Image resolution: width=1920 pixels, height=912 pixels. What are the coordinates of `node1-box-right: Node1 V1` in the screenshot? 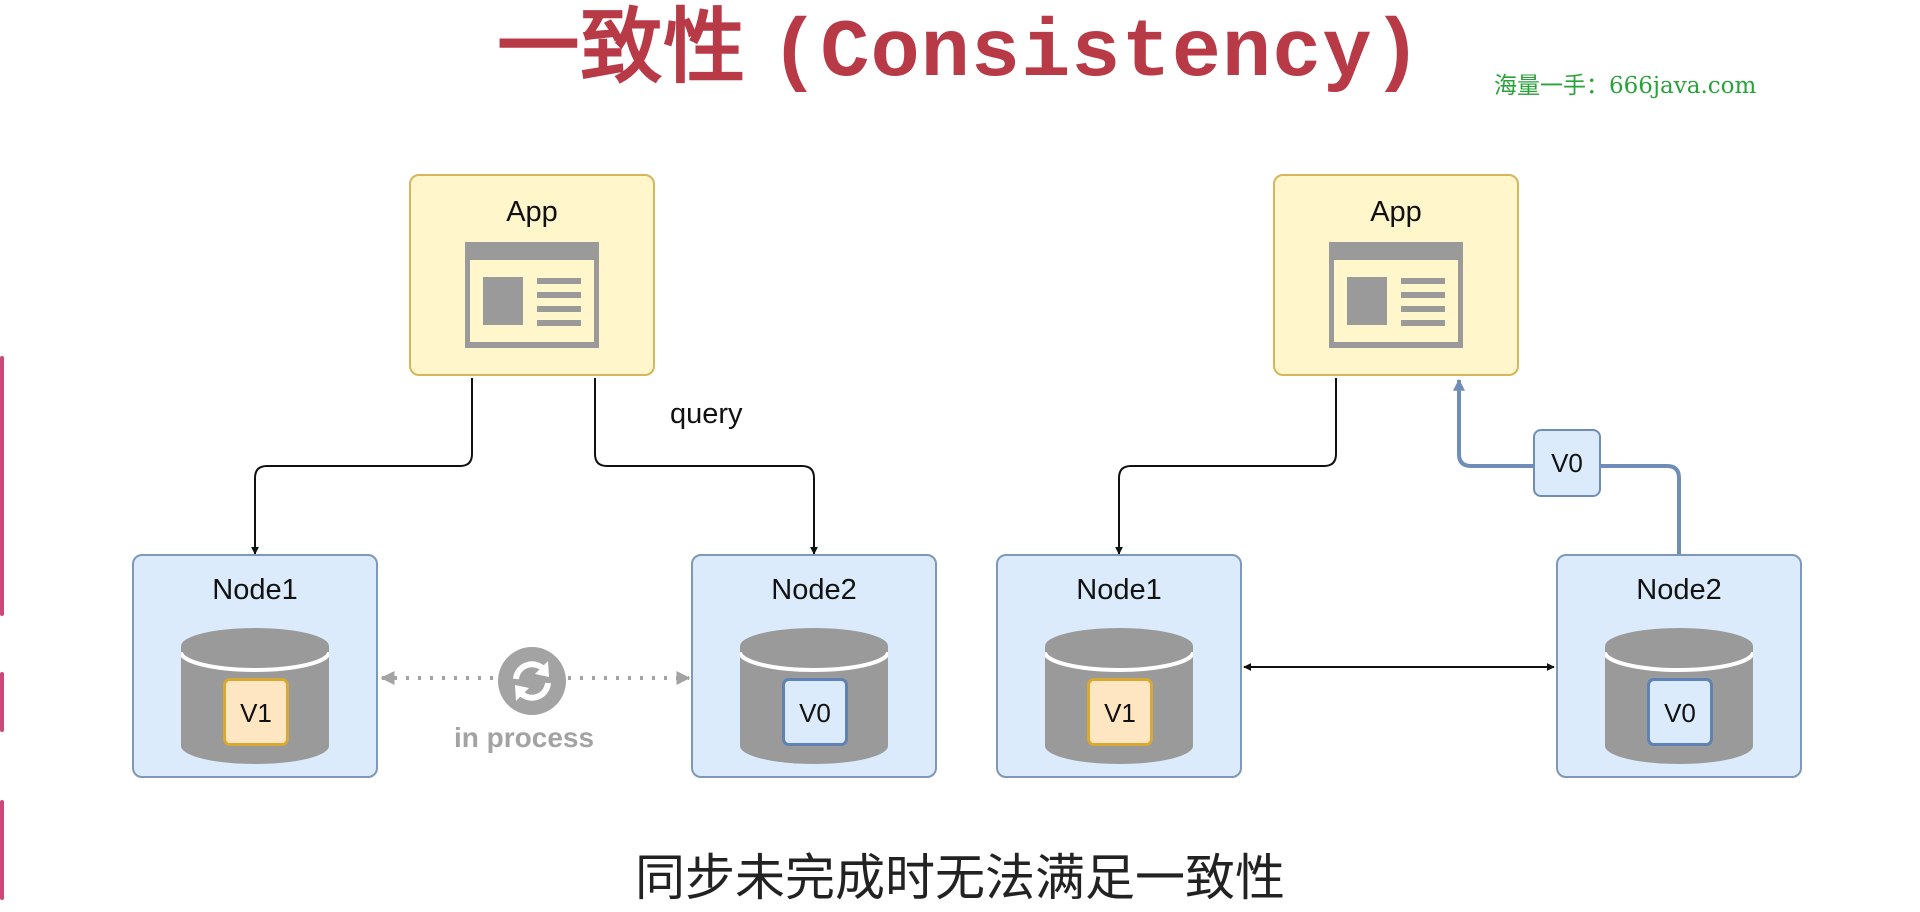 It's located at (1119, 666).